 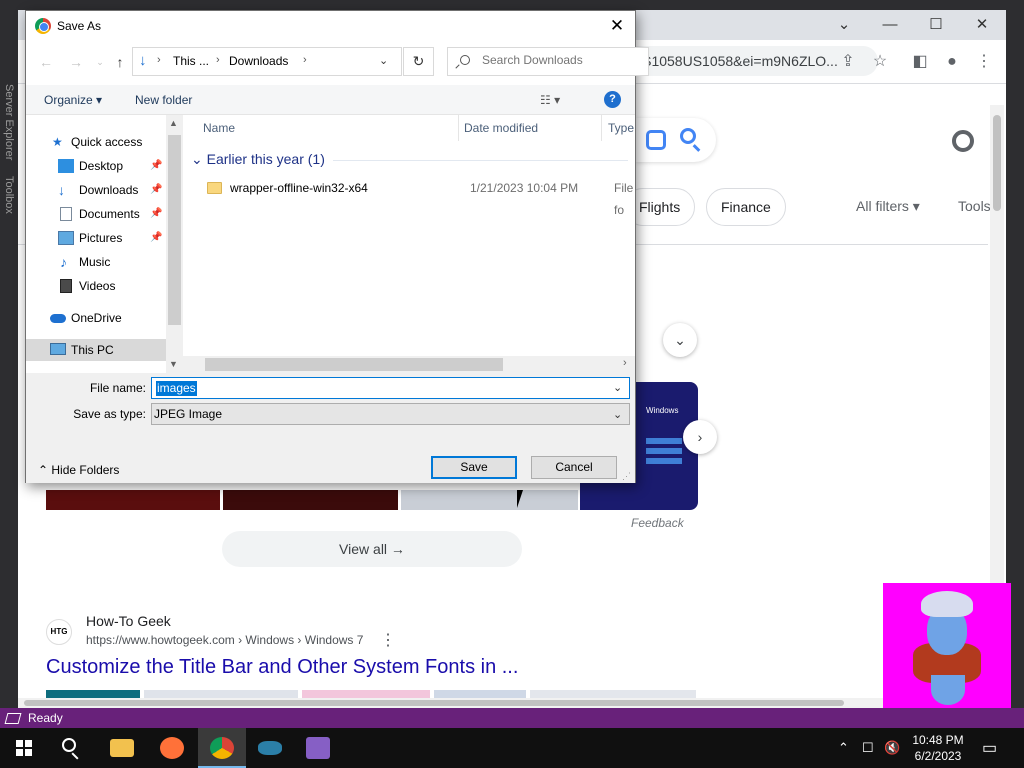 What do you see at coordinates (501, 128) in the screenshot?
I see `column-header-date-modified: Date modified` at bounding box center [501, 128].